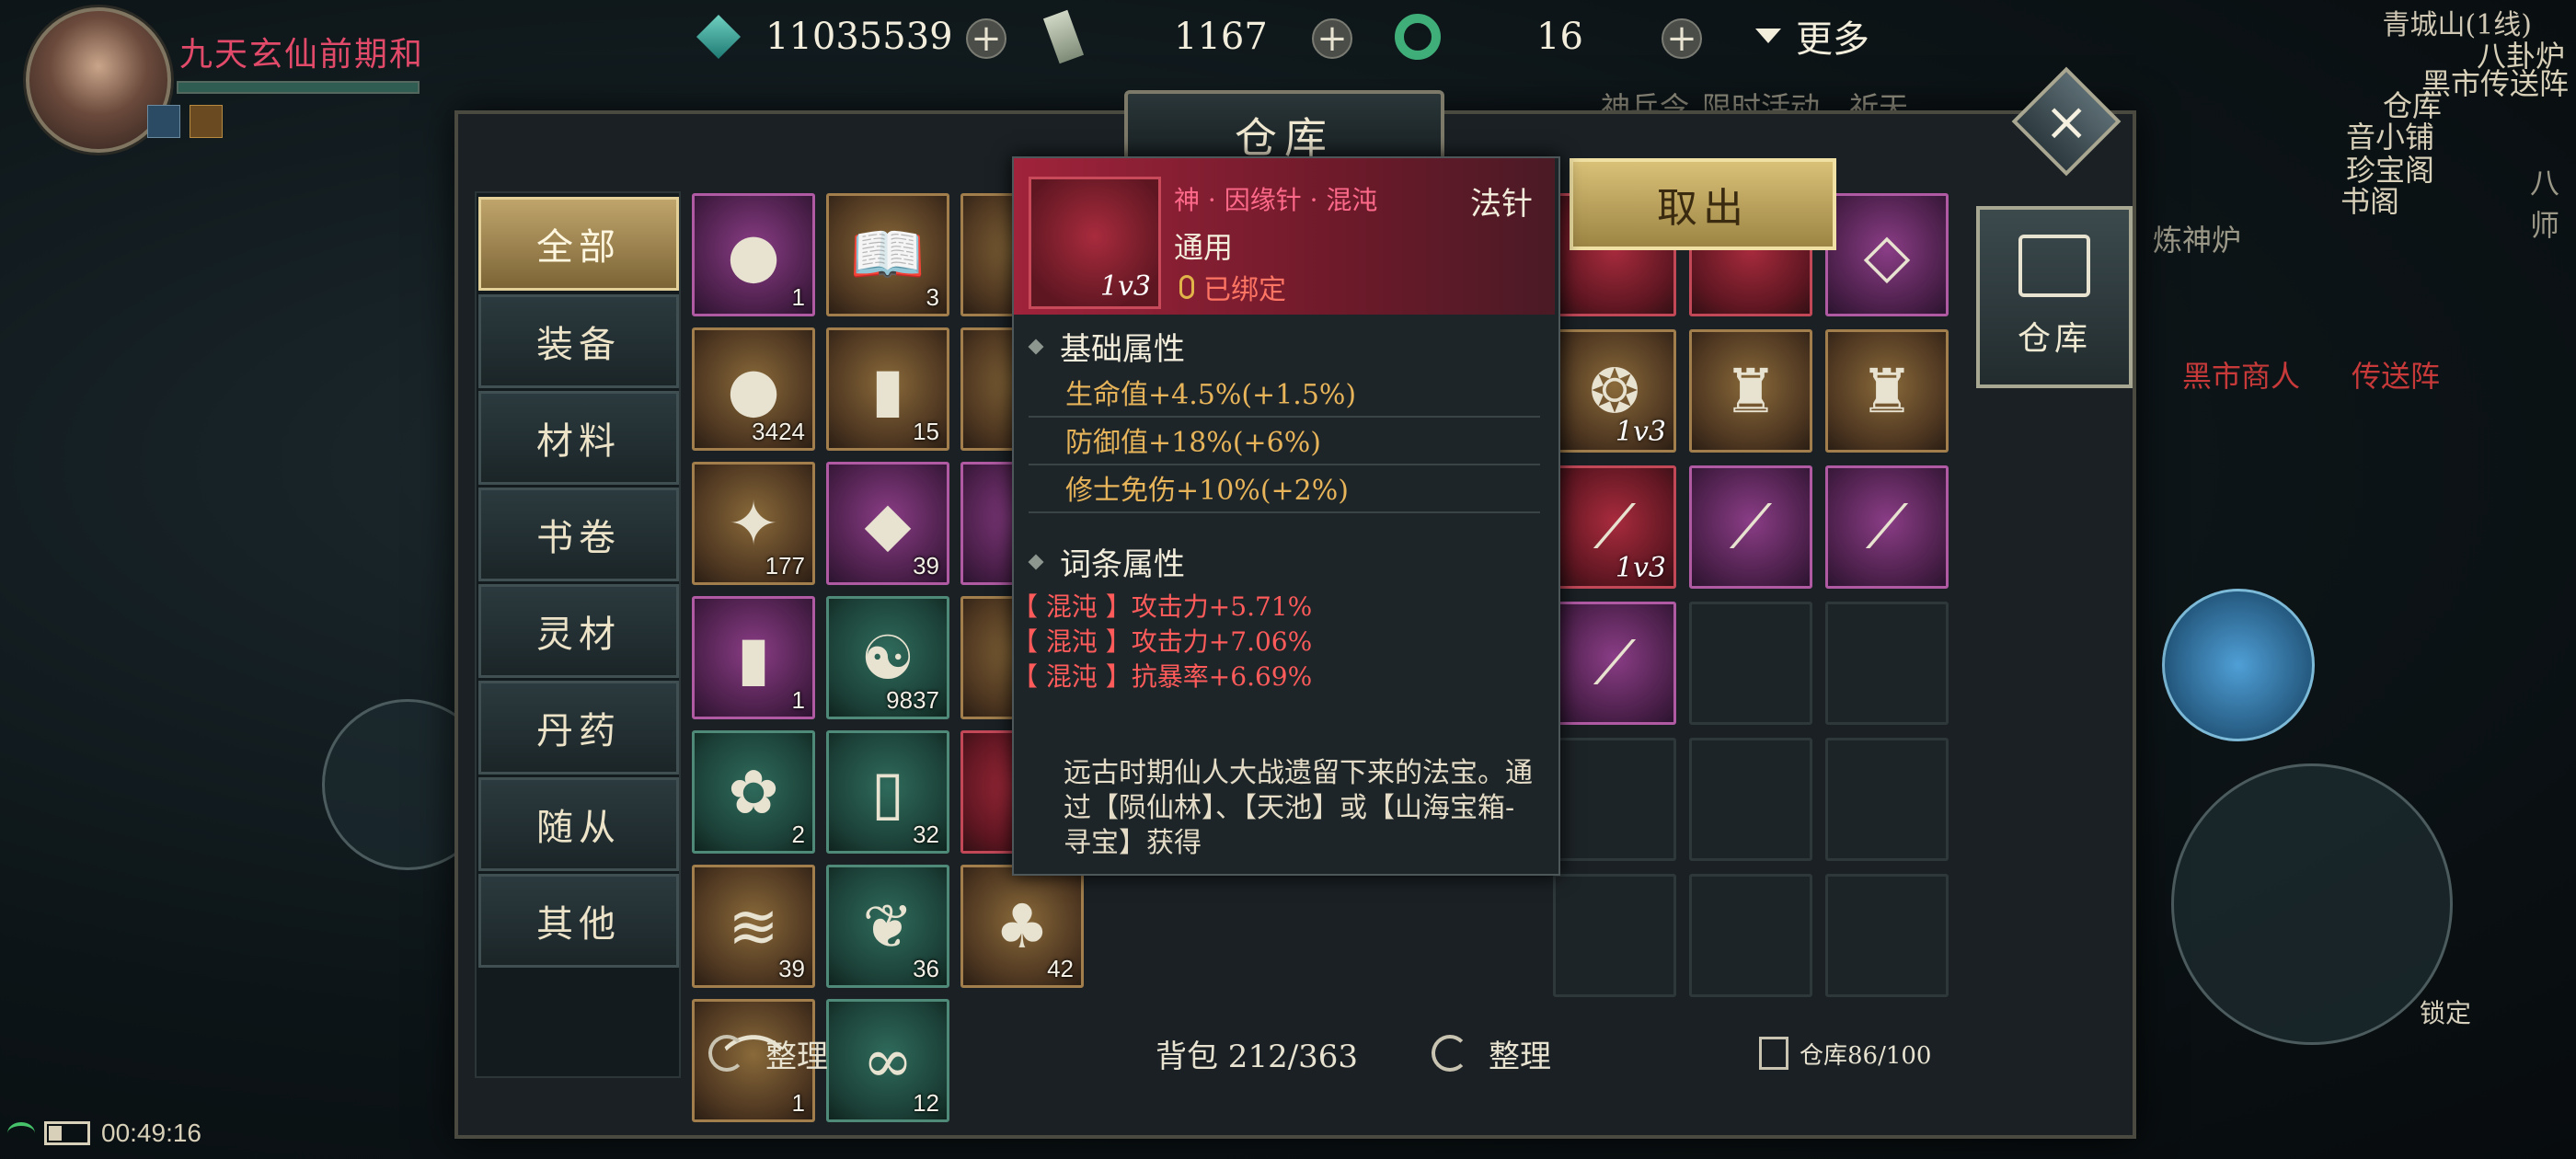 The image size is (2576, 1159). Describe the element at coordinates (1489, 36) in the screenshot. I see `resource-ring: 16` at that location.